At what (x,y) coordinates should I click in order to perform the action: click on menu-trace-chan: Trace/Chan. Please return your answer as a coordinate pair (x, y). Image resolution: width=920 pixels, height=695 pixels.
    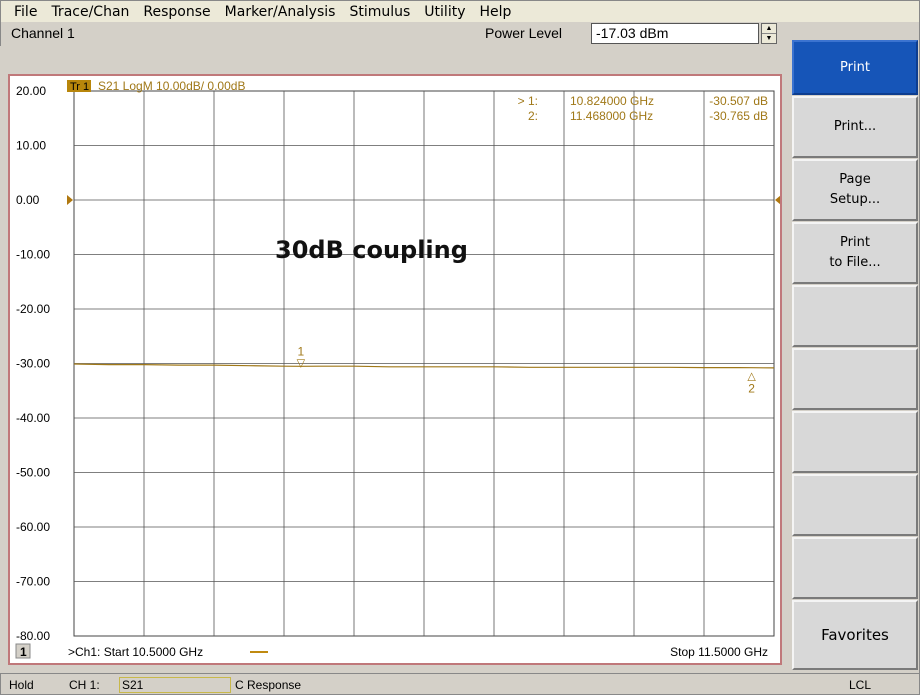
    Looking at the image, I should click on (90, 12).